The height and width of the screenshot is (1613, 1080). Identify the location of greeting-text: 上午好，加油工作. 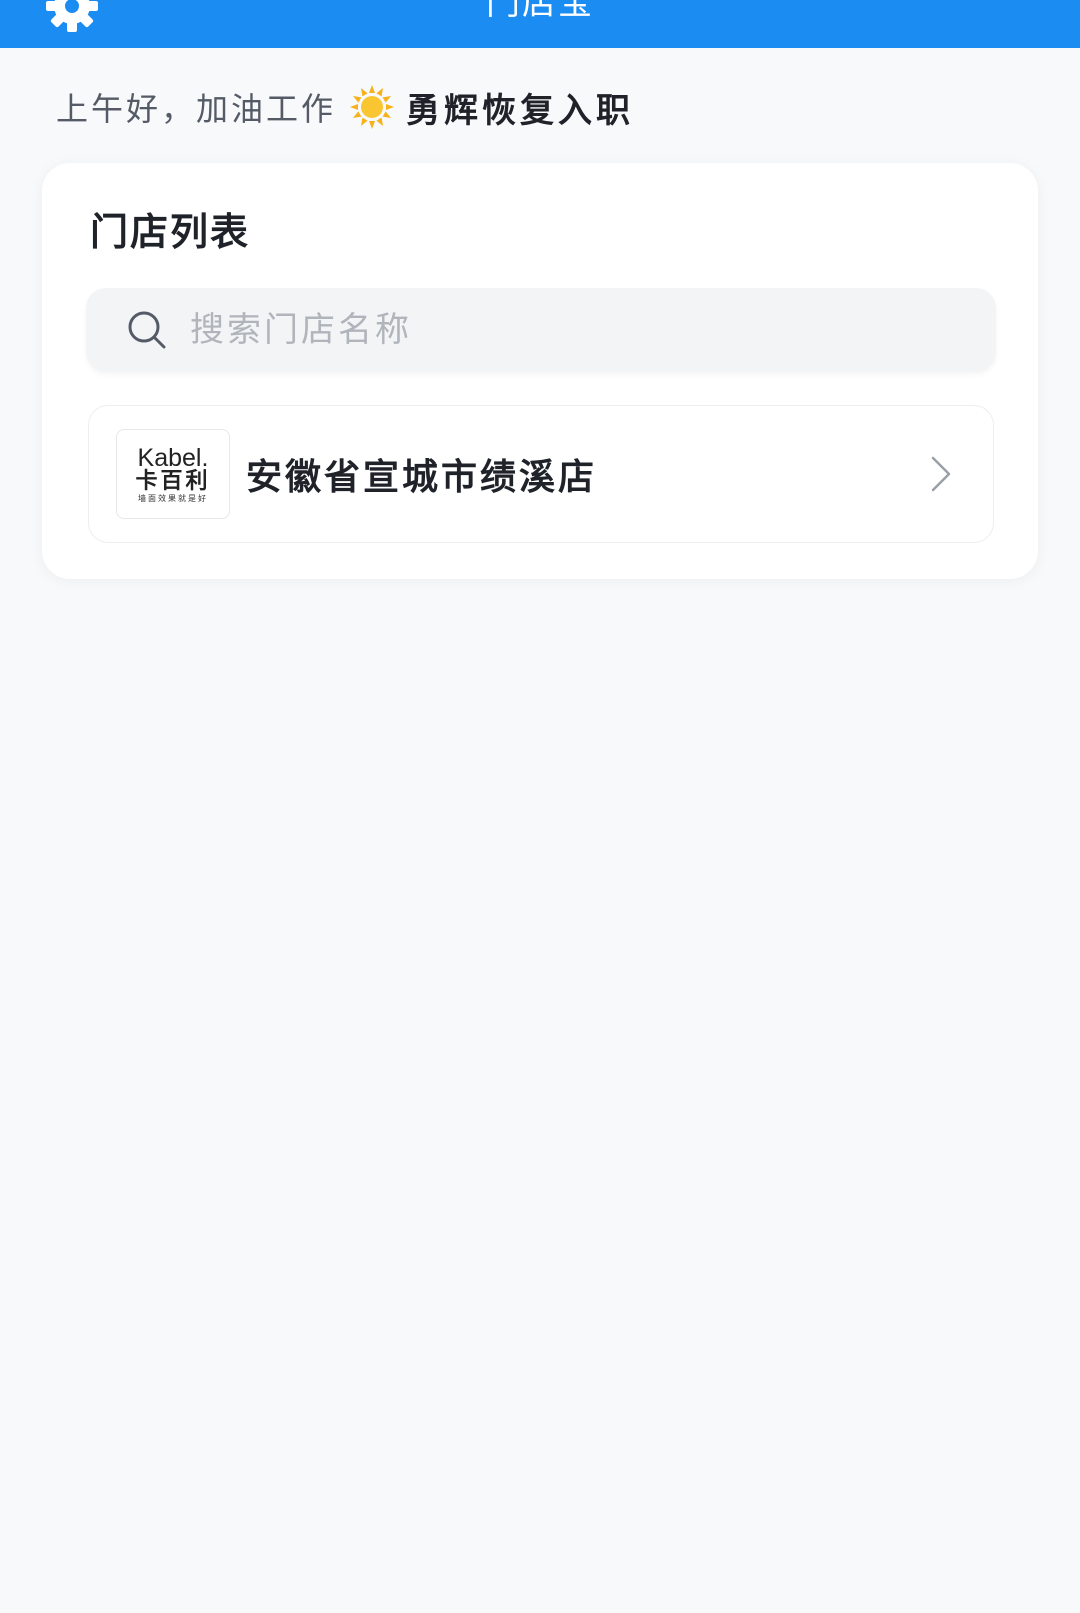
(196, 109).